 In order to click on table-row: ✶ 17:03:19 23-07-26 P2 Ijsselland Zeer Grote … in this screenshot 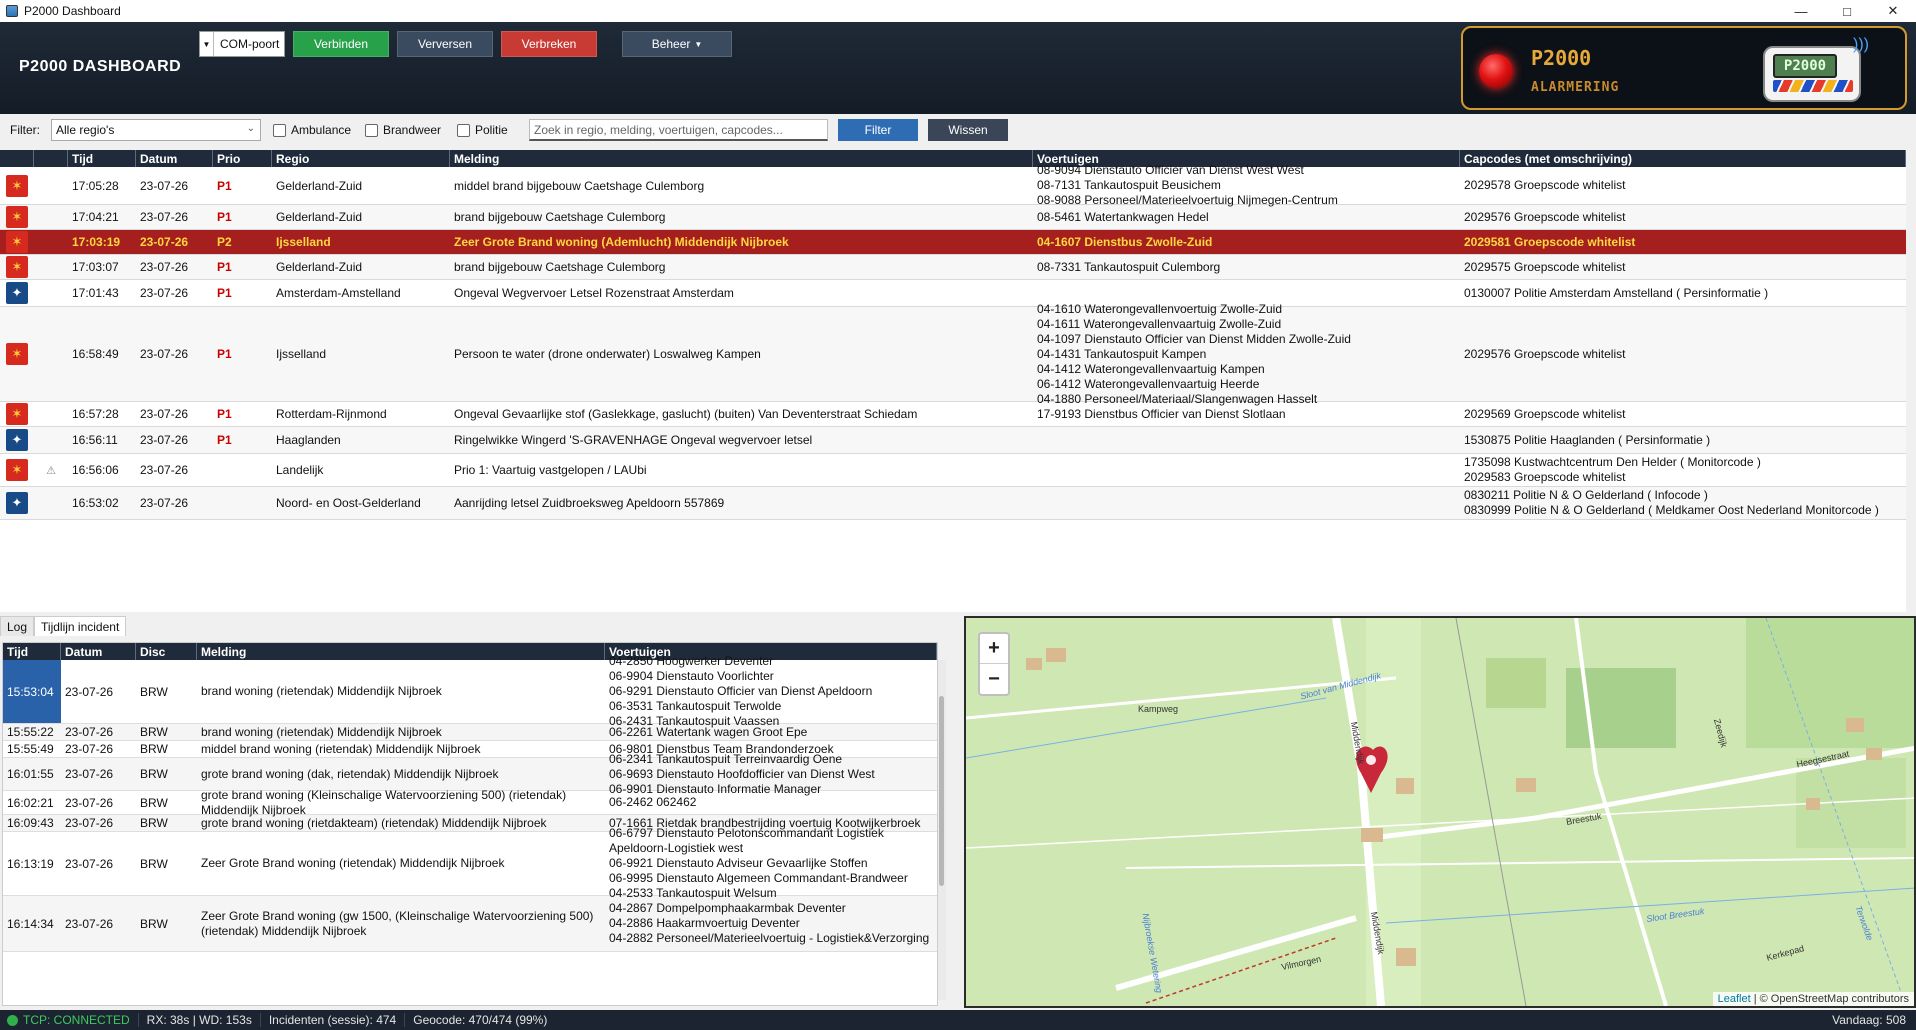, I will do `click(953, 242)`.